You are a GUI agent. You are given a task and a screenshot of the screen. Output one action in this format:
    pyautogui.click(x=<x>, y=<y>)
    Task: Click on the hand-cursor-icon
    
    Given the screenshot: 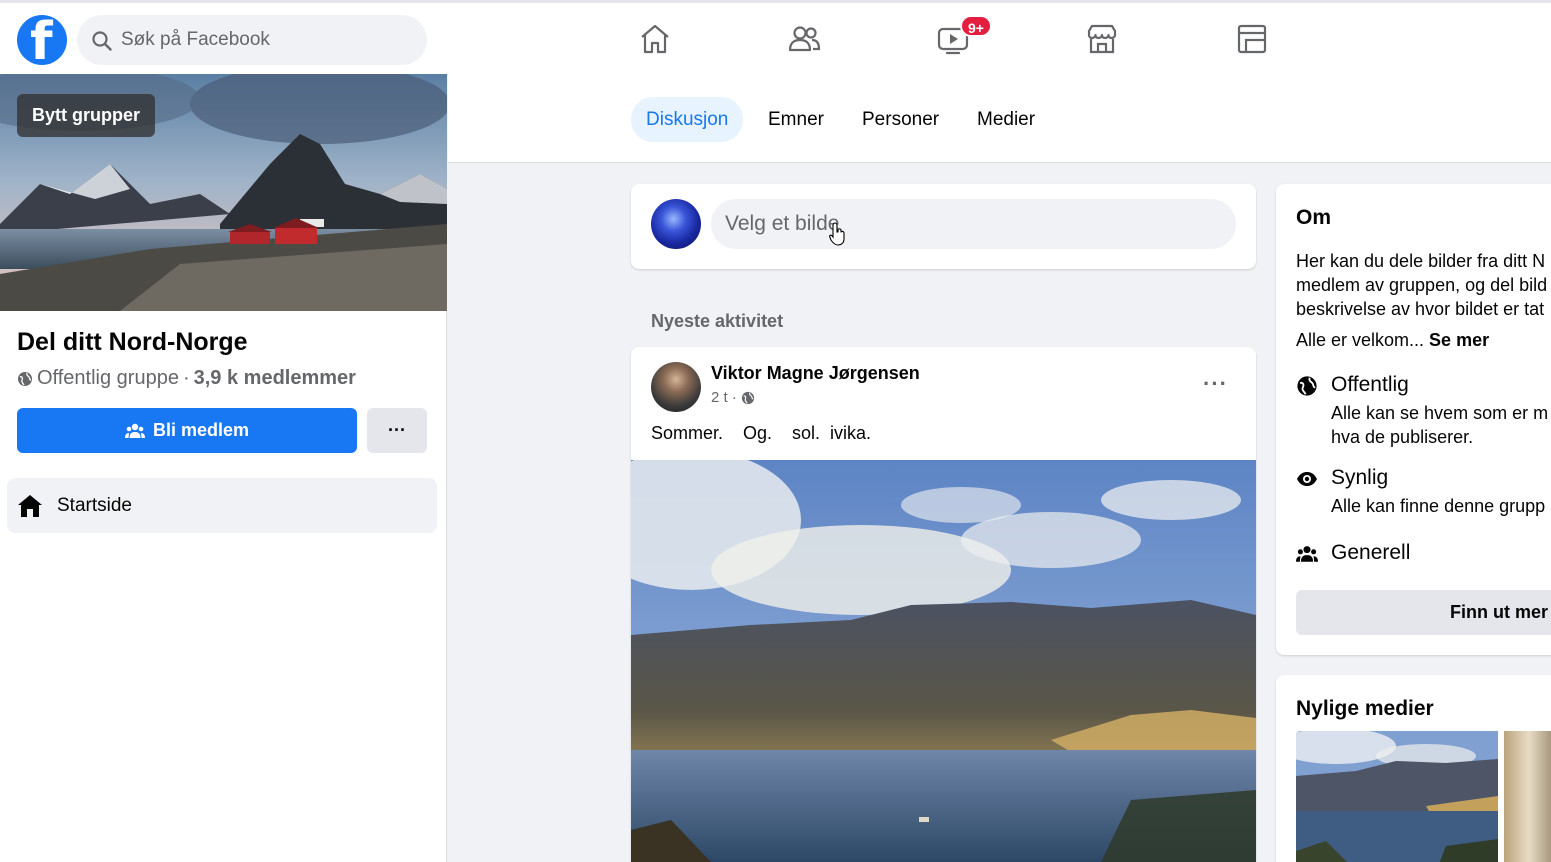 What is the action you would take?
    pyautogui.click(x=837, y=234)
    